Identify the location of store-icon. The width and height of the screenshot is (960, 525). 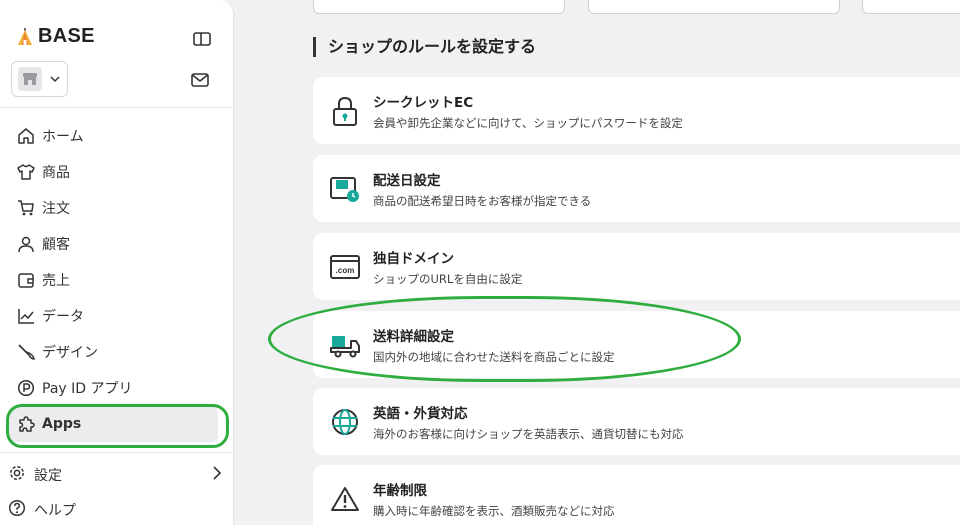
(30, 79).